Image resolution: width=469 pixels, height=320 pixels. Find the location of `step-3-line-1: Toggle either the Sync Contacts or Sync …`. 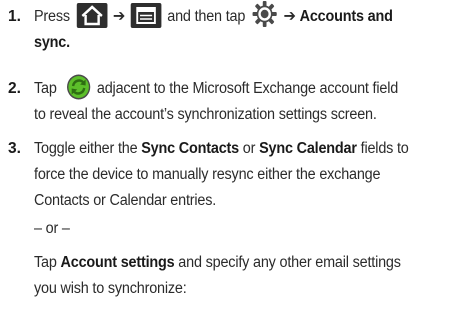

step-3-line-1: Toggle either the Sync Contacts or Sync … is located at coordinates (221, 149).